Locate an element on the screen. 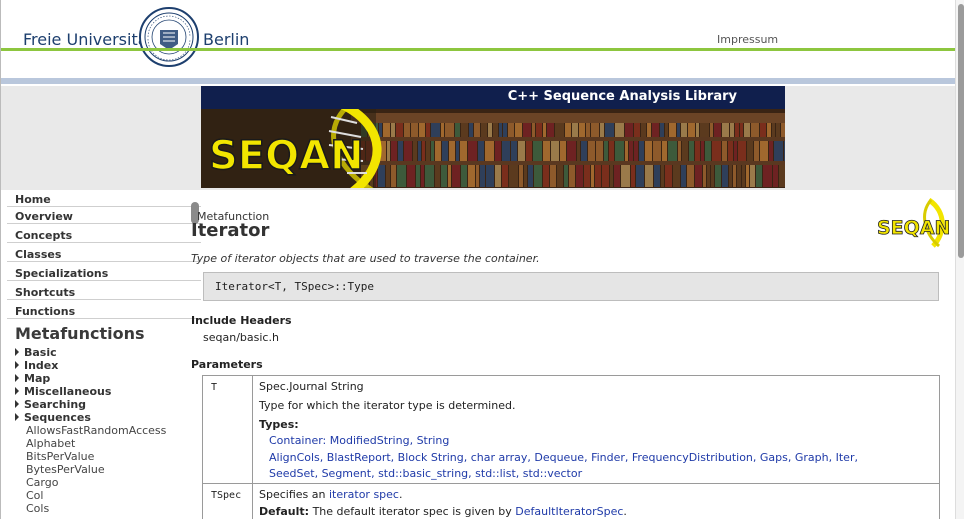 The width and height of the screenshot is (964, 519). tree-item-index: Index is located at coordinates (36, 365).